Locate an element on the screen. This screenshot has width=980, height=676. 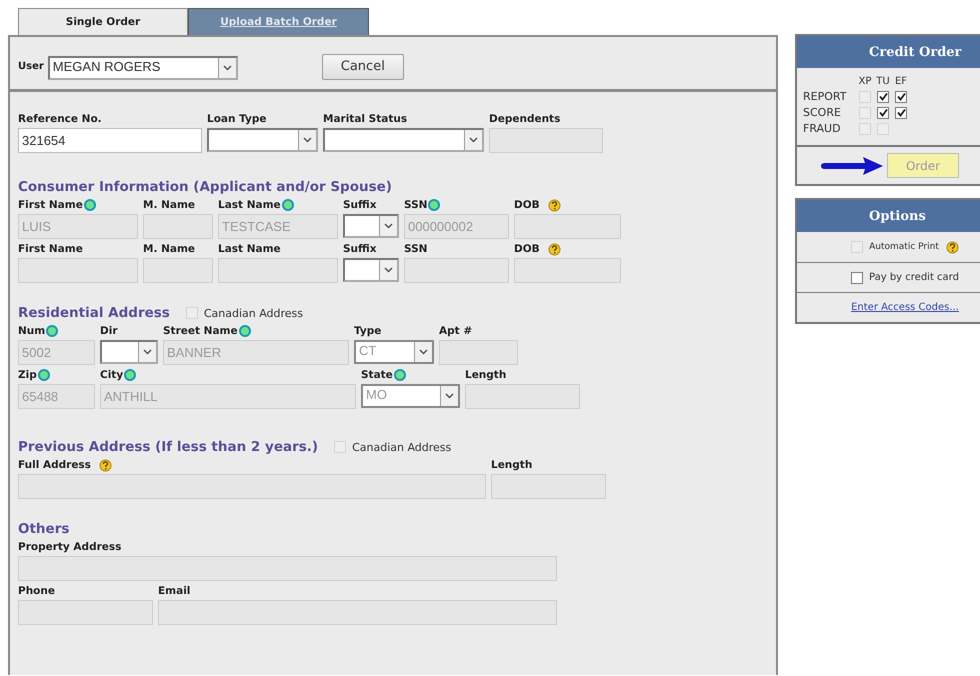
checkbox-label: Automatic Print is located at coordinates (904, 247).